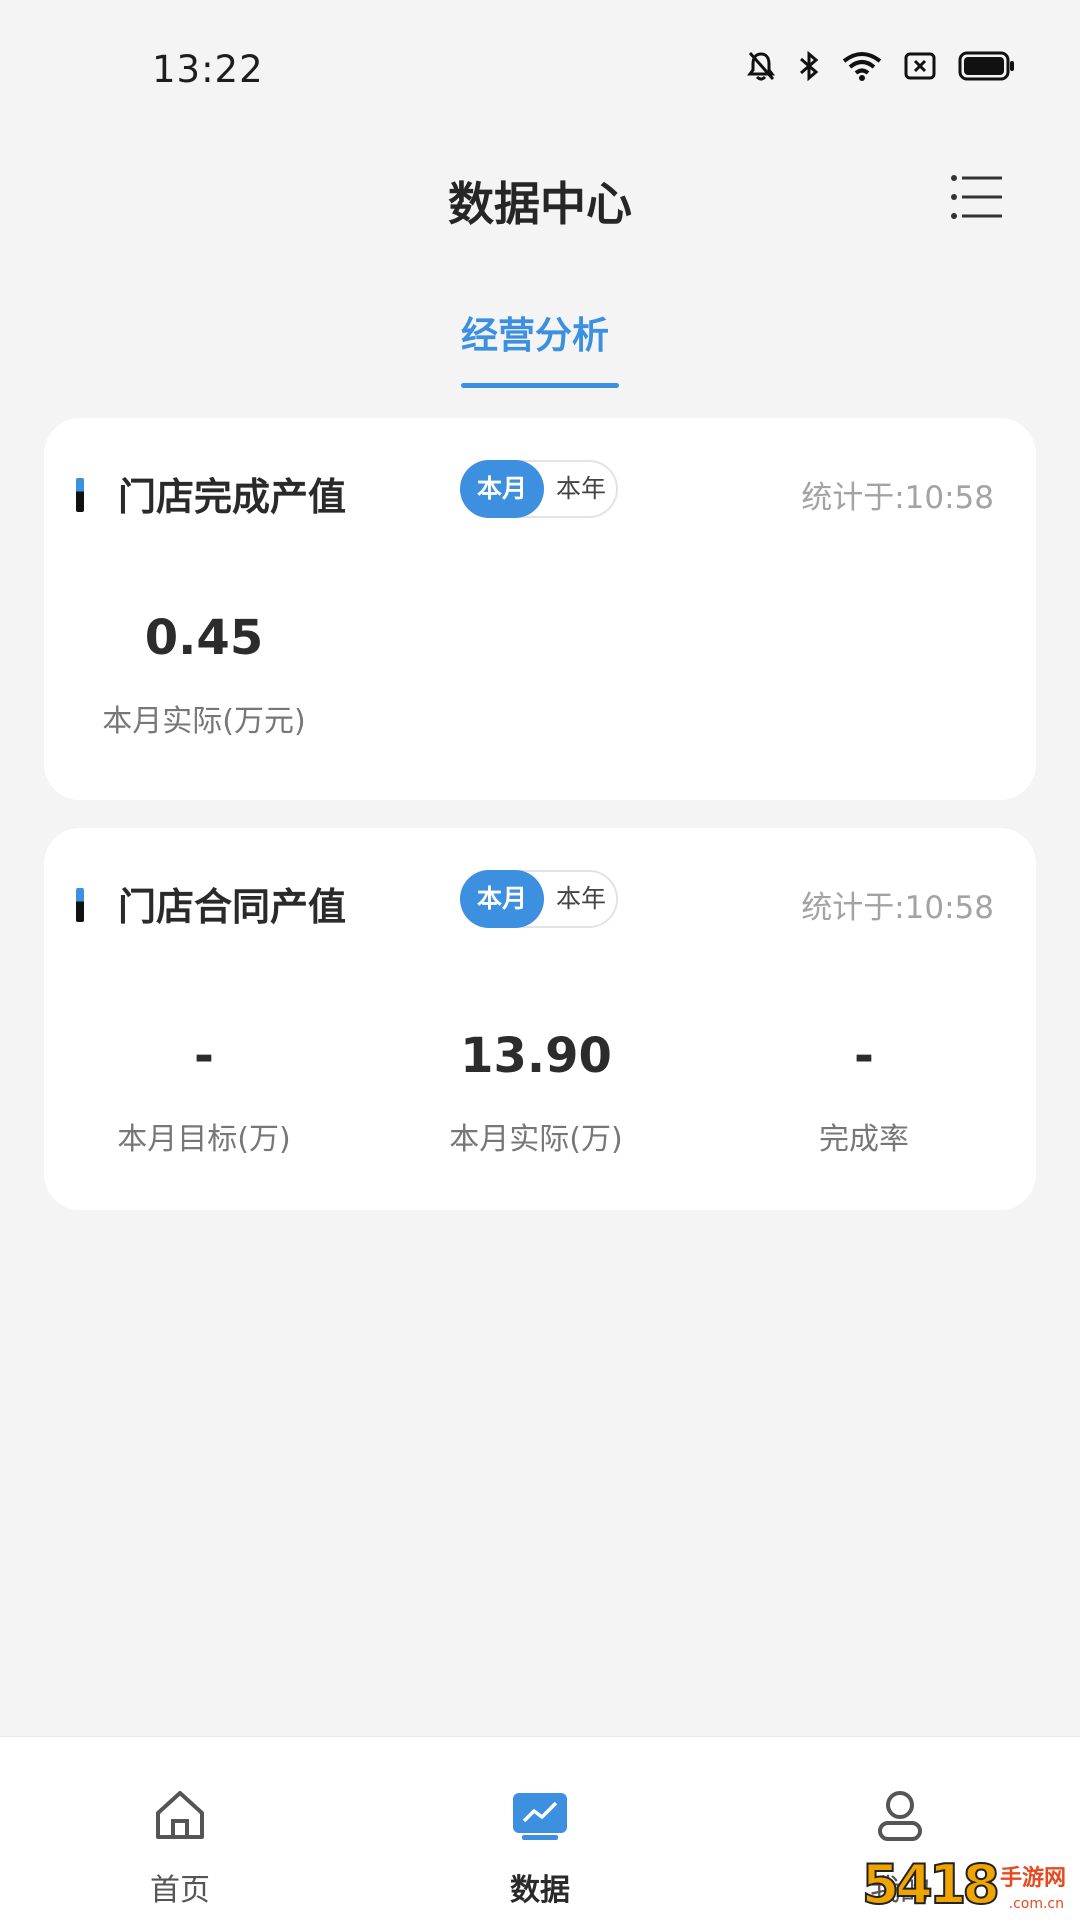  I want to click on nav-item-data: 数据, so click(540, 1829).